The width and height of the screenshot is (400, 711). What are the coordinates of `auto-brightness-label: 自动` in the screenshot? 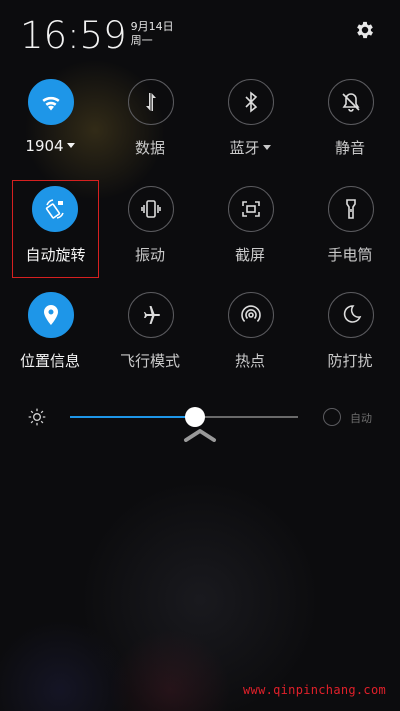 It's located at (361, 418).